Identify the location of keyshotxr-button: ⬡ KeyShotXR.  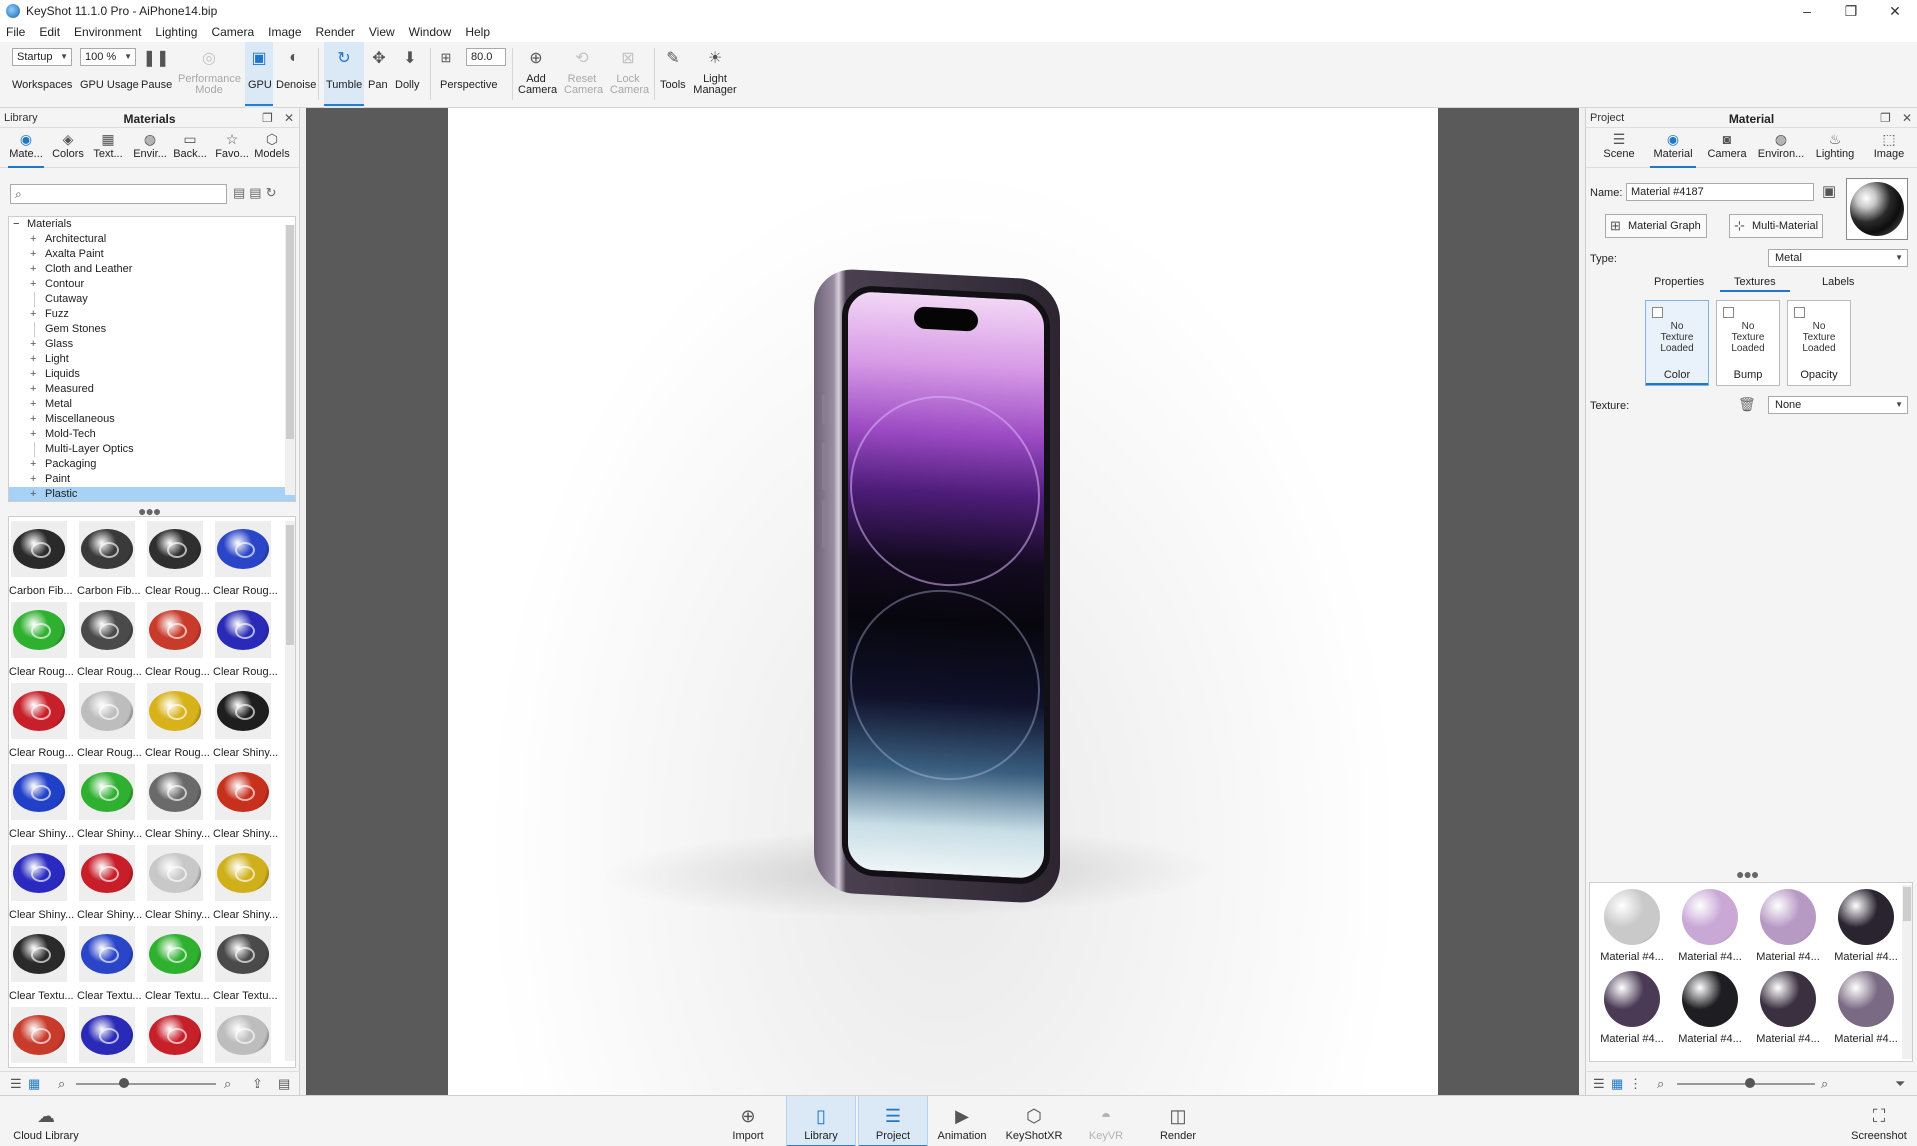
(1034, 1121).